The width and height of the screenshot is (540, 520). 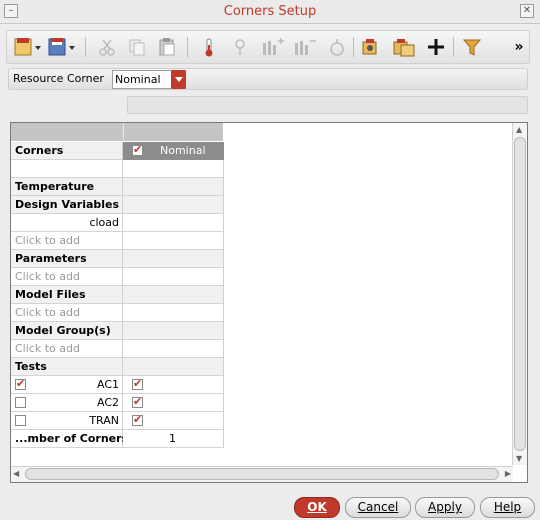 I want to click on row-label-cell: Model Files, so click(x=67, y=295).